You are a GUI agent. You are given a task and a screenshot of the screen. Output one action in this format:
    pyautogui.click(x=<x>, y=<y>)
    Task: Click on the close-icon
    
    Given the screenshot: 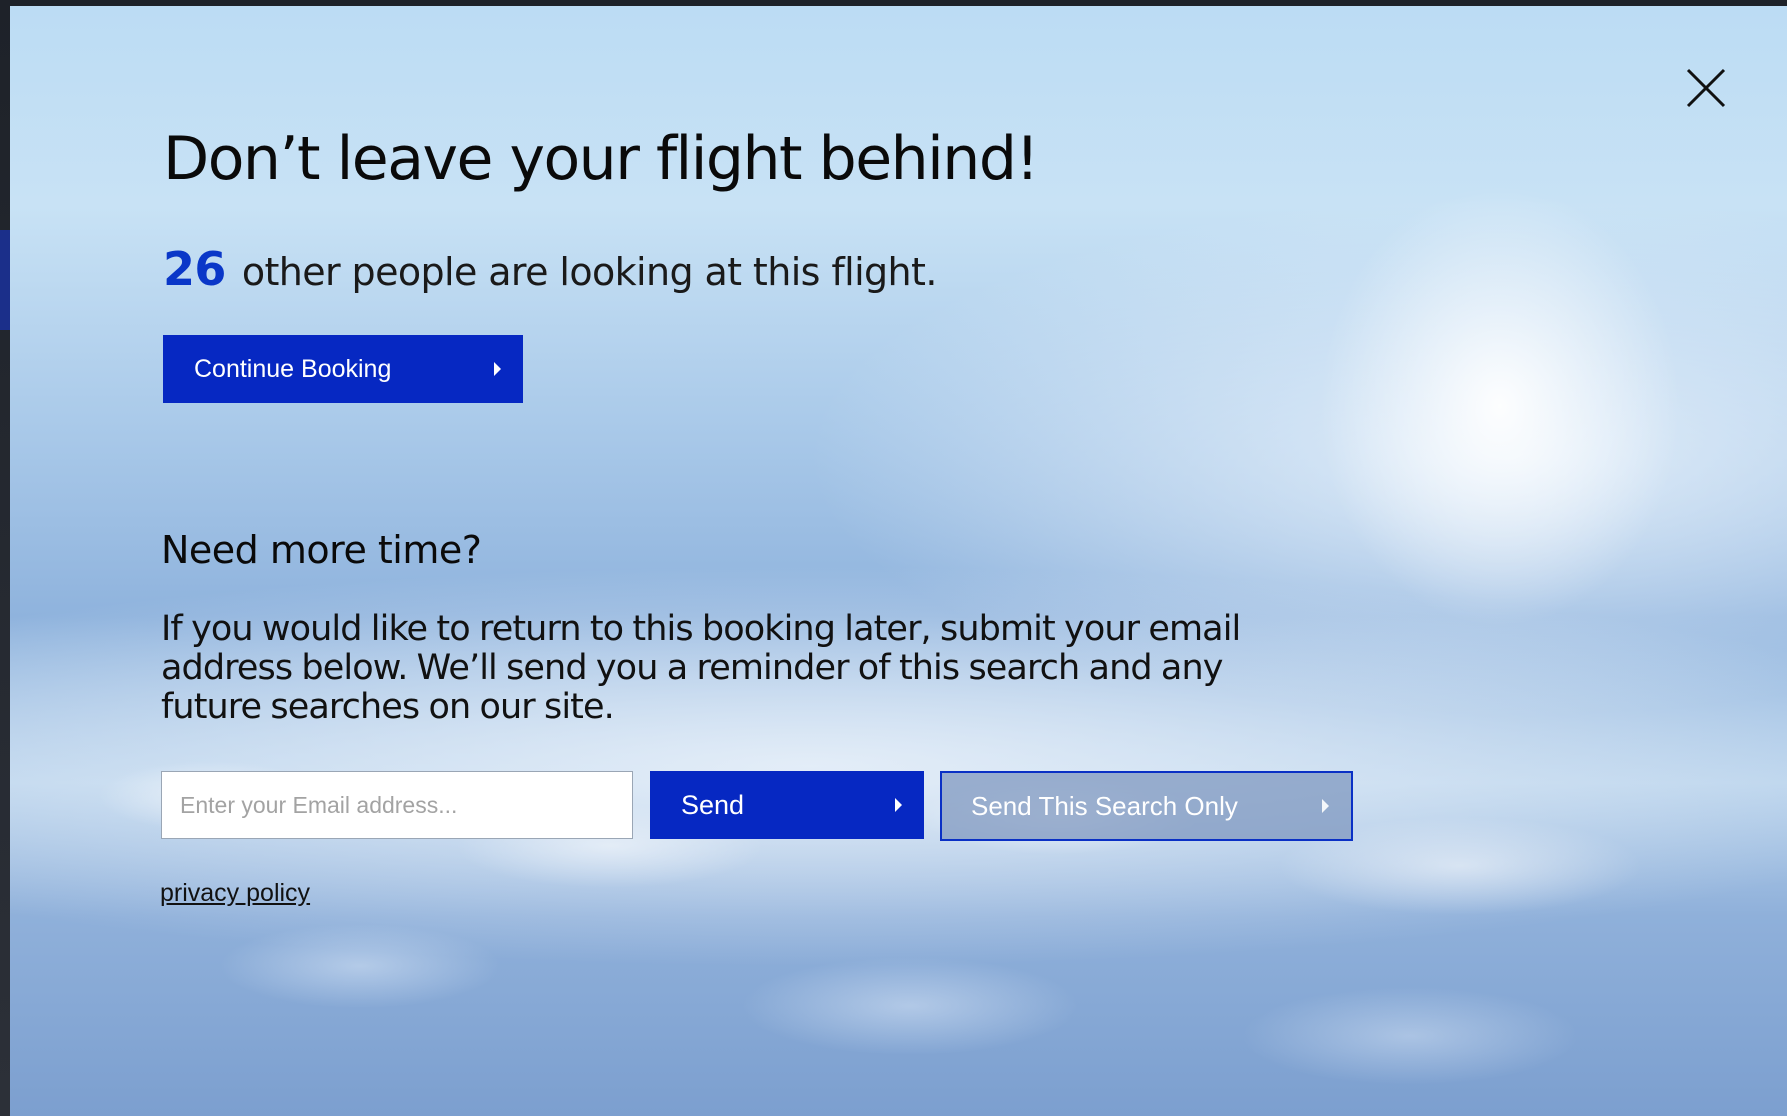 What is the action you would take?
    pyautogui.click(x=1706, y=88)
    